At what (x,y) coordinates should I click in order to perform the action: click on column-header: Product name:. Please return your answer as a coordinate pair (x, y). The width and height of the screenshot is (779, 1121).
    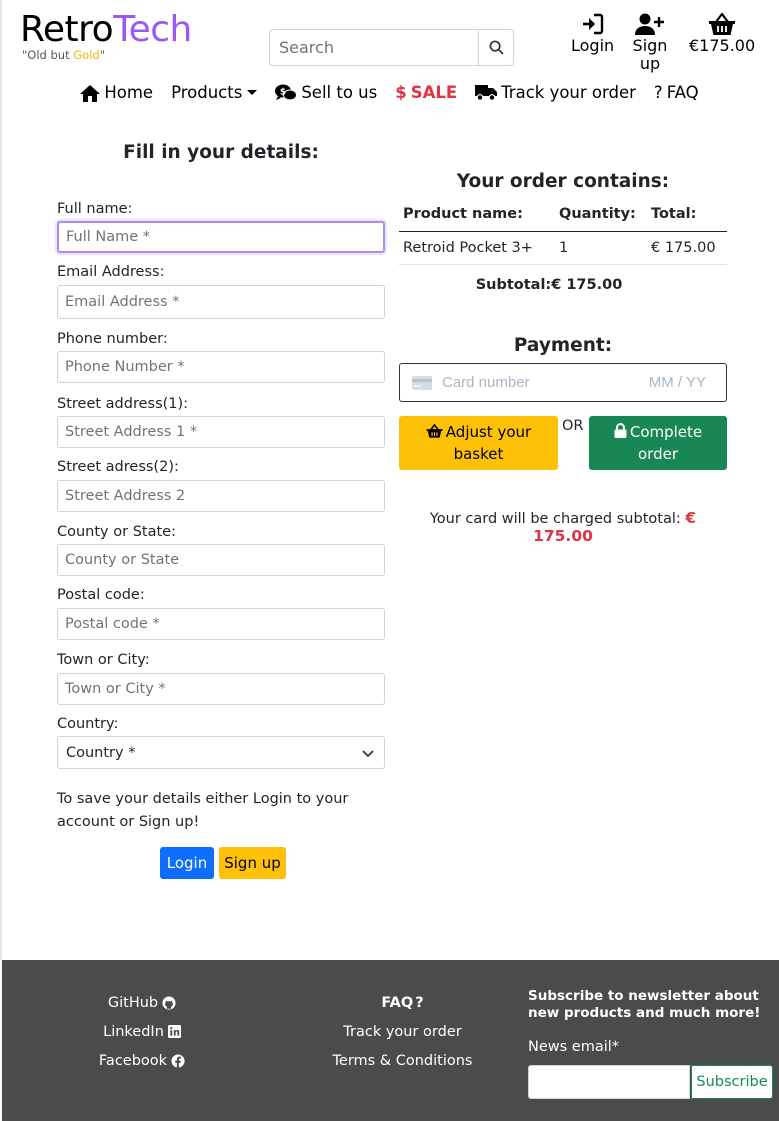
    Looking at the image, I should click on (477, 215).